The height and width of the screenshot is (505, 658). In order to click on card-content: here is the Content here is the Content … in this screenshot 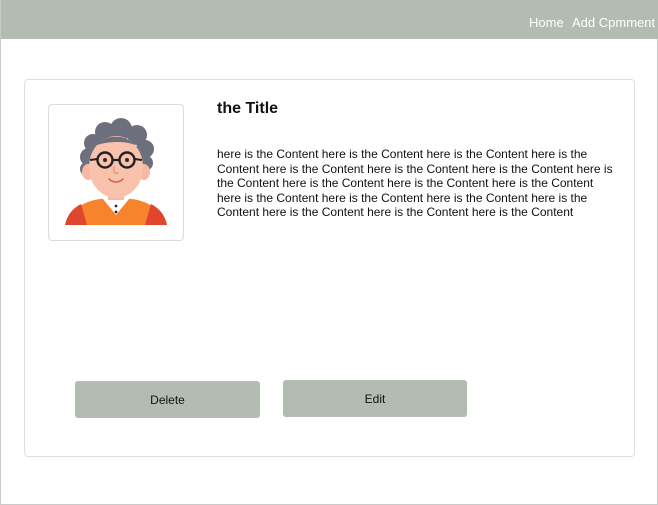, I will do `click(415, 183)`.